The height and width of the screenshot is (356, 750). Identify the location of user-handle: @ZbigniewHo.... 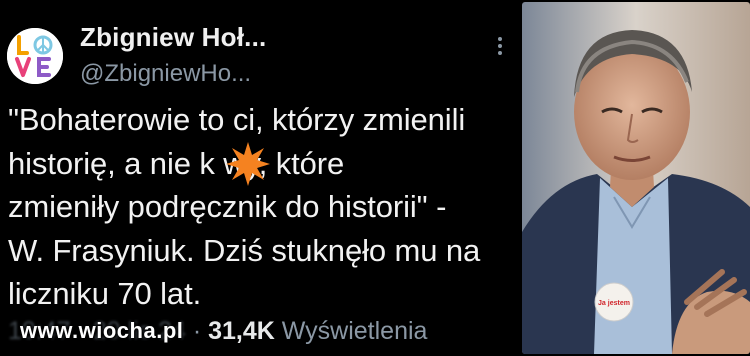
(165, 74).